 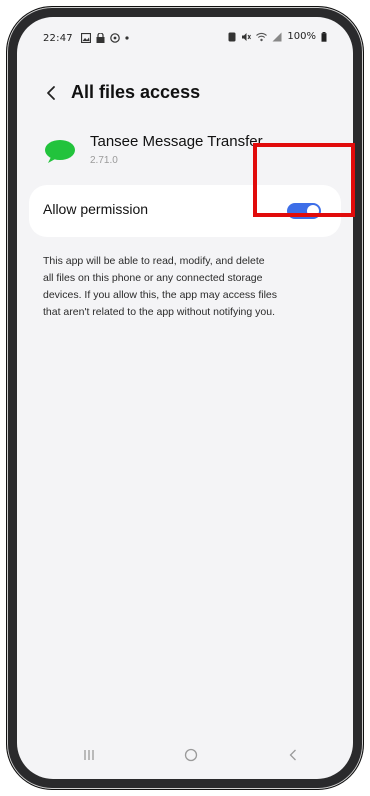 What do you see at coordinates (60, 151) in the screenshot?
I see `green-chat-bubble-icon` at bounding box center [60, 151].